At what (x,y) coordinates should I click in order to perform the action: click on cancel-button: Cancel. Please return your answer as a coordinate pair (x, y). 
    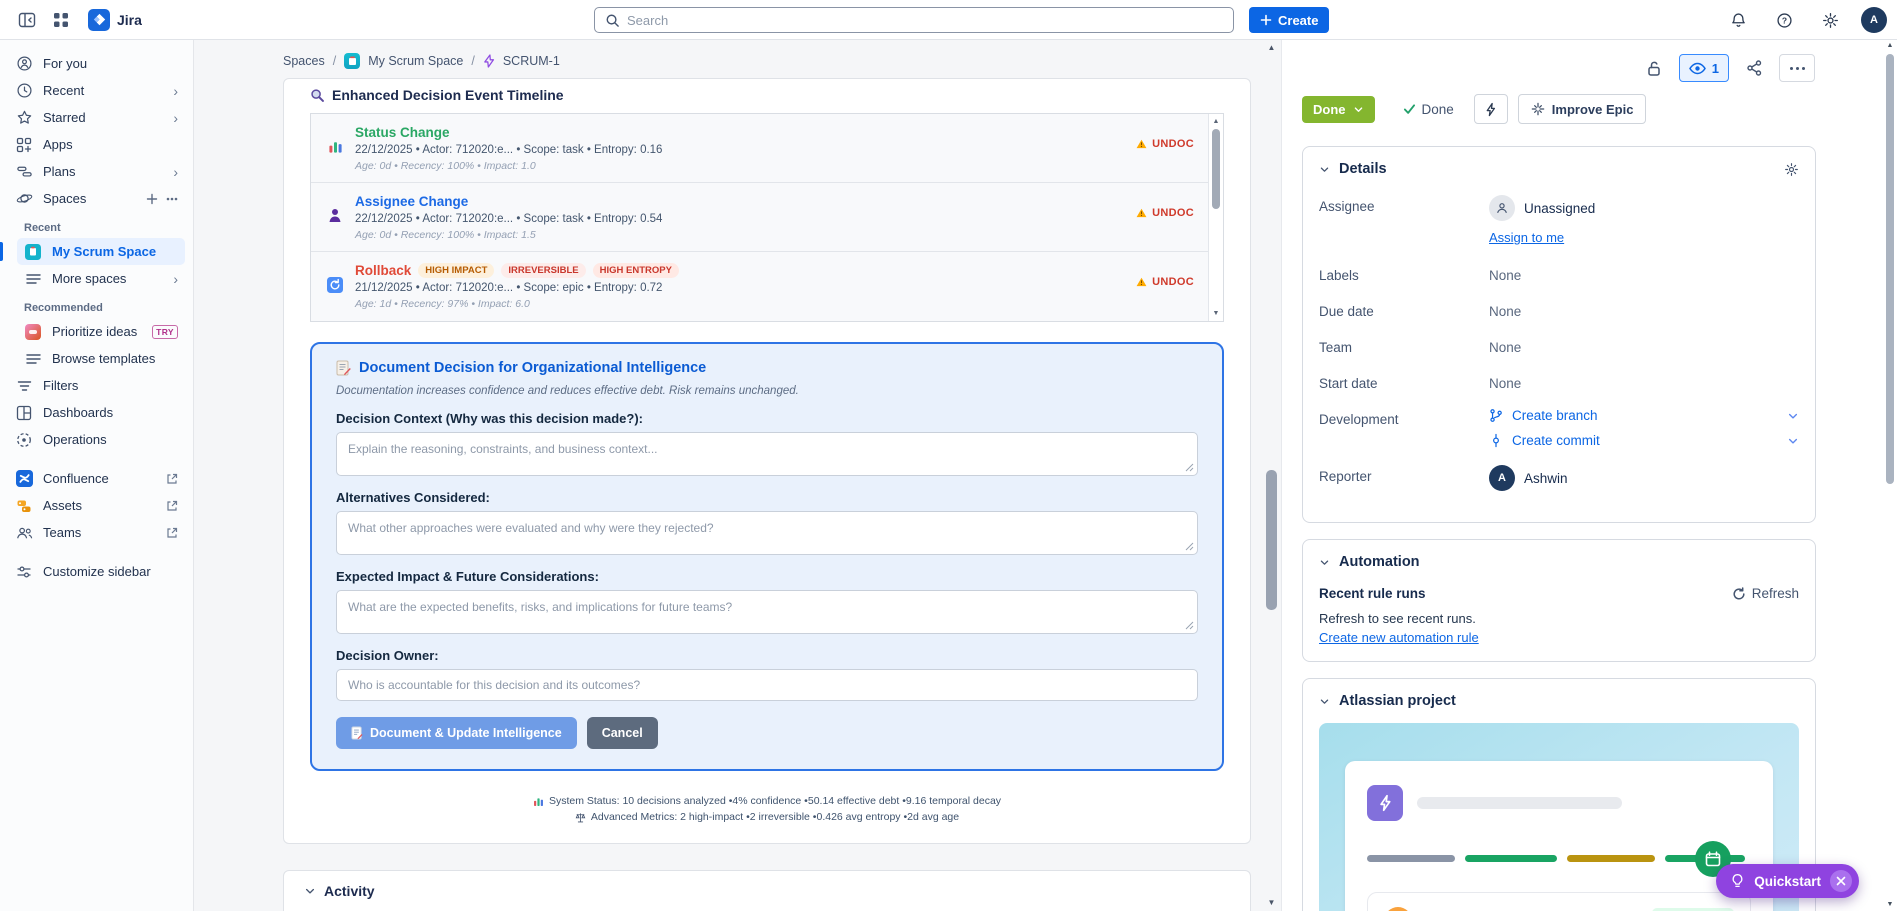
    Looking at the image, I should click on (622, 733).